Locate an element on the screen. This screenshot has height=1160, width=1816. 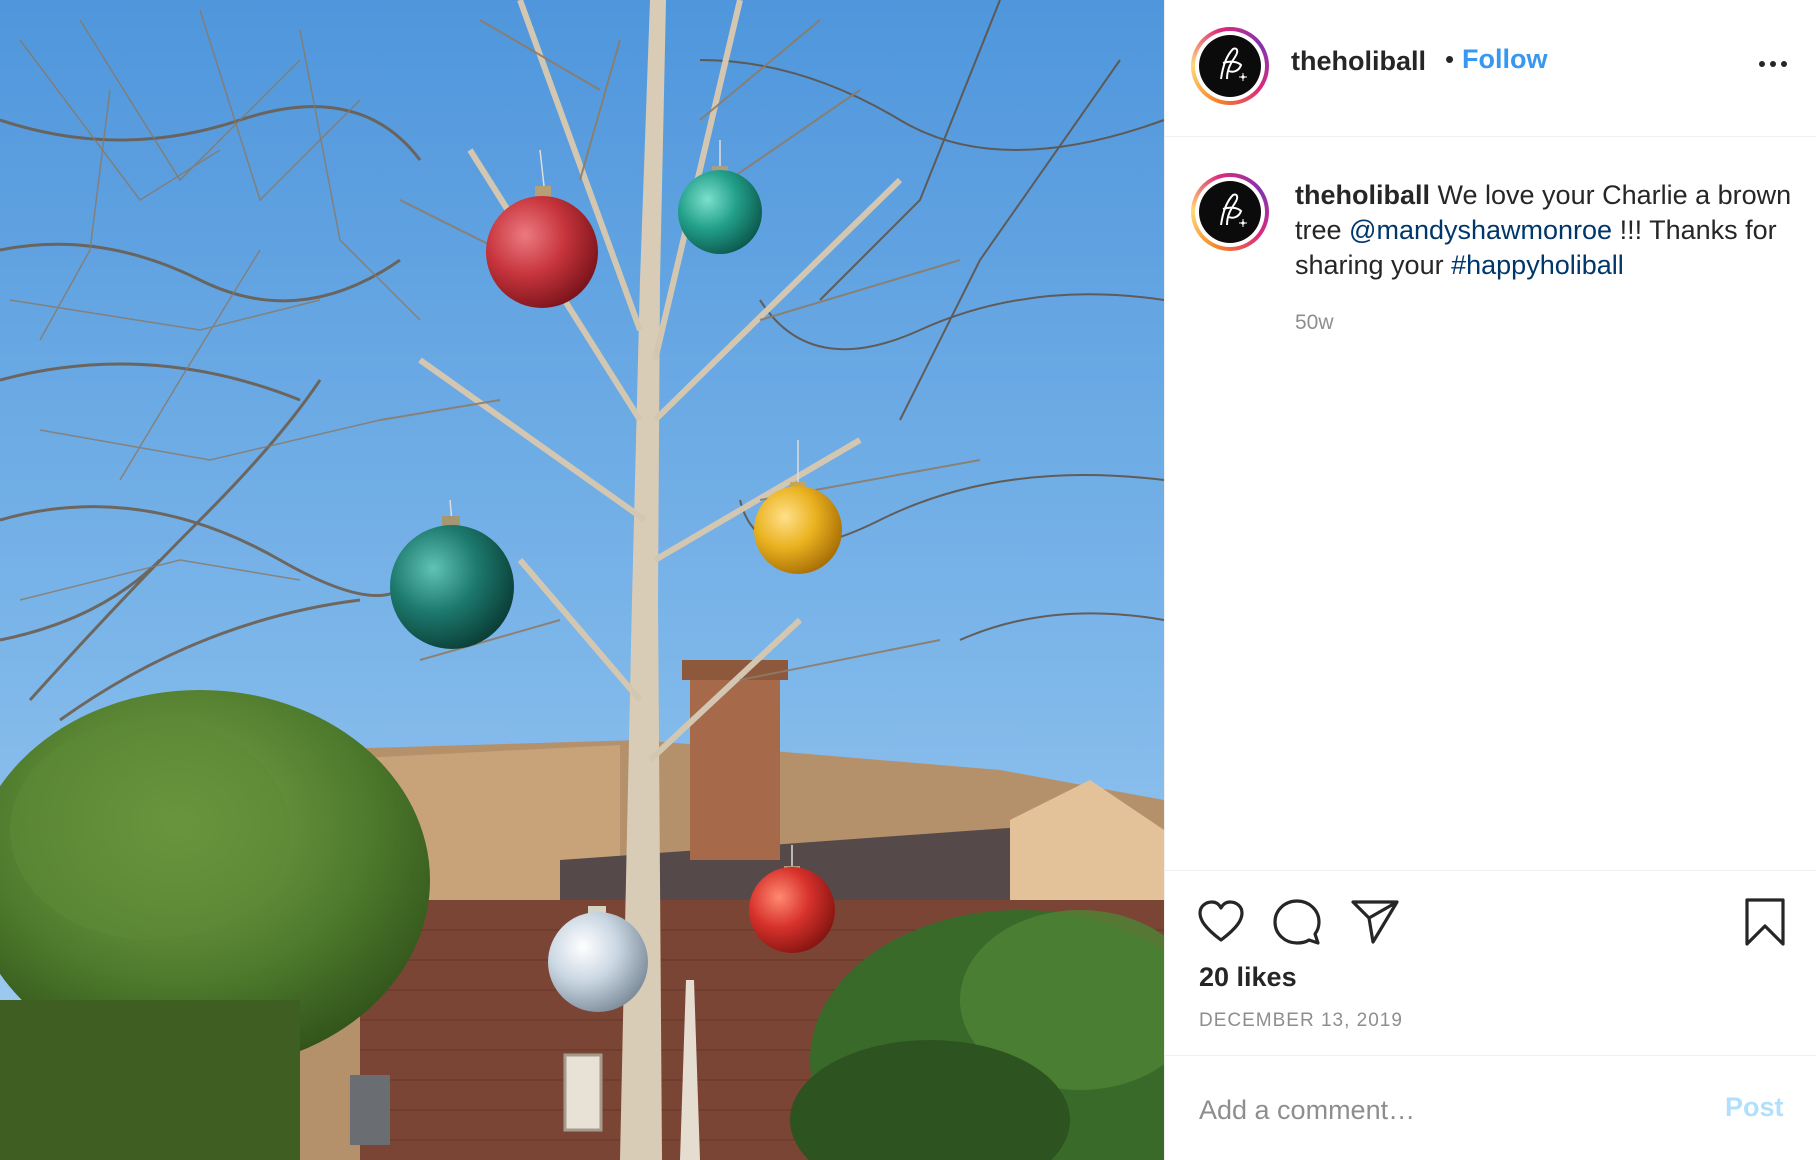
mention-link: @mandyshawmonroe is located at coordinates (1480, 230).